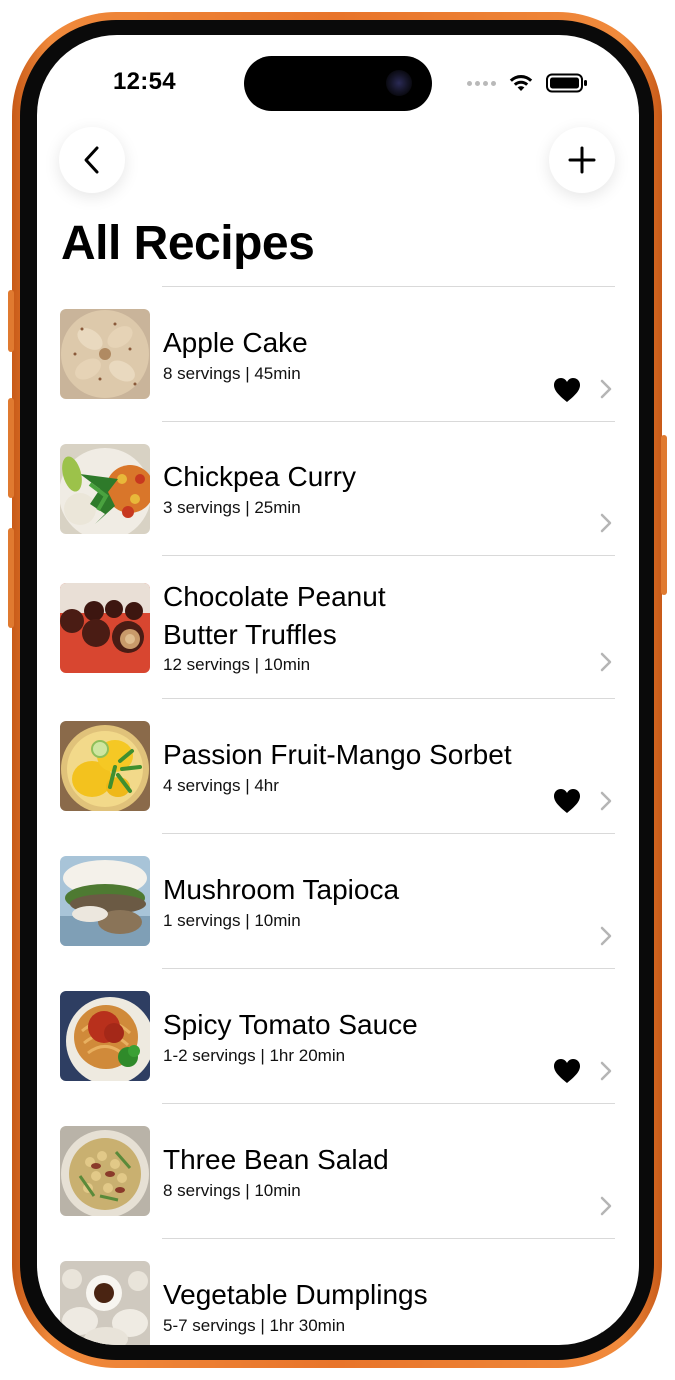 The width and height of the screenshot is (675, 1380). What do you see at coordinates (566, 83) in the screenshot?
I see `battery-icon` at bounding box center [566, 83].